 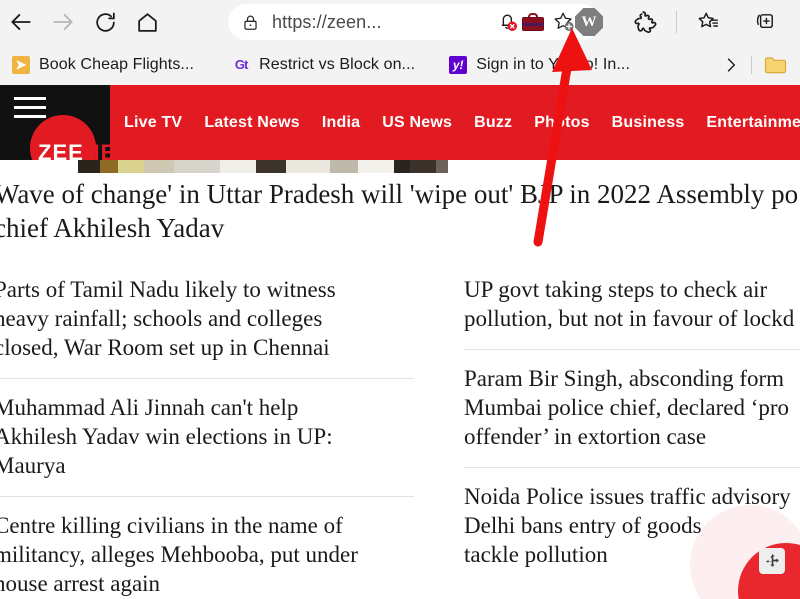 What do you see at coordinates (493, 123) in the screenshot?
I see `nav-link-buzz: Buzz` at bounding box center [493, 123].